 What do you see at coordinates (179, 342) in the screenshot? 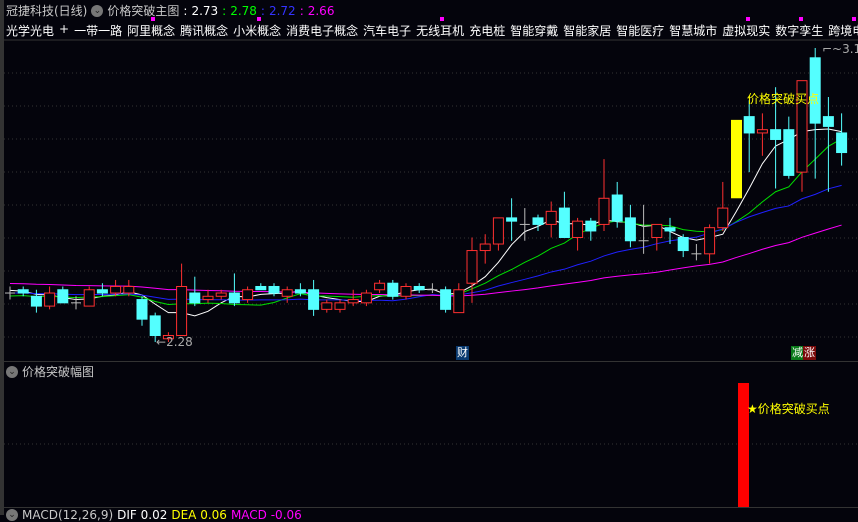
I see `low-price-value: 2.28` at bounding box center [179, 342].